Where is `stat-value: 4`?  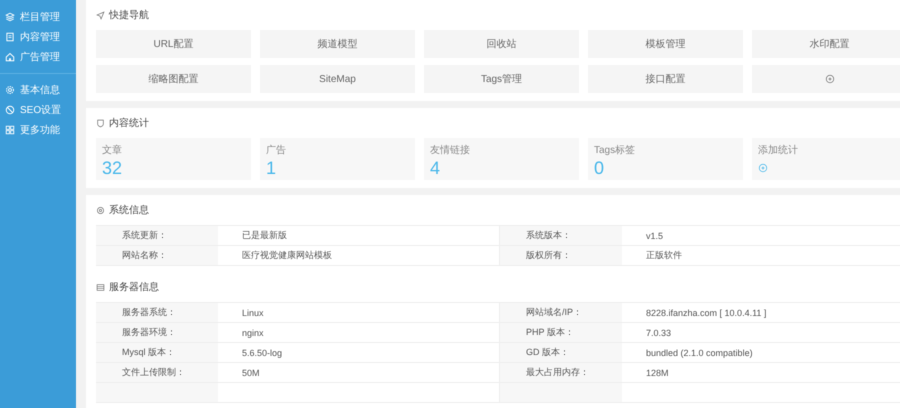 stat-value: 4 is located at coordinates (436, 168).